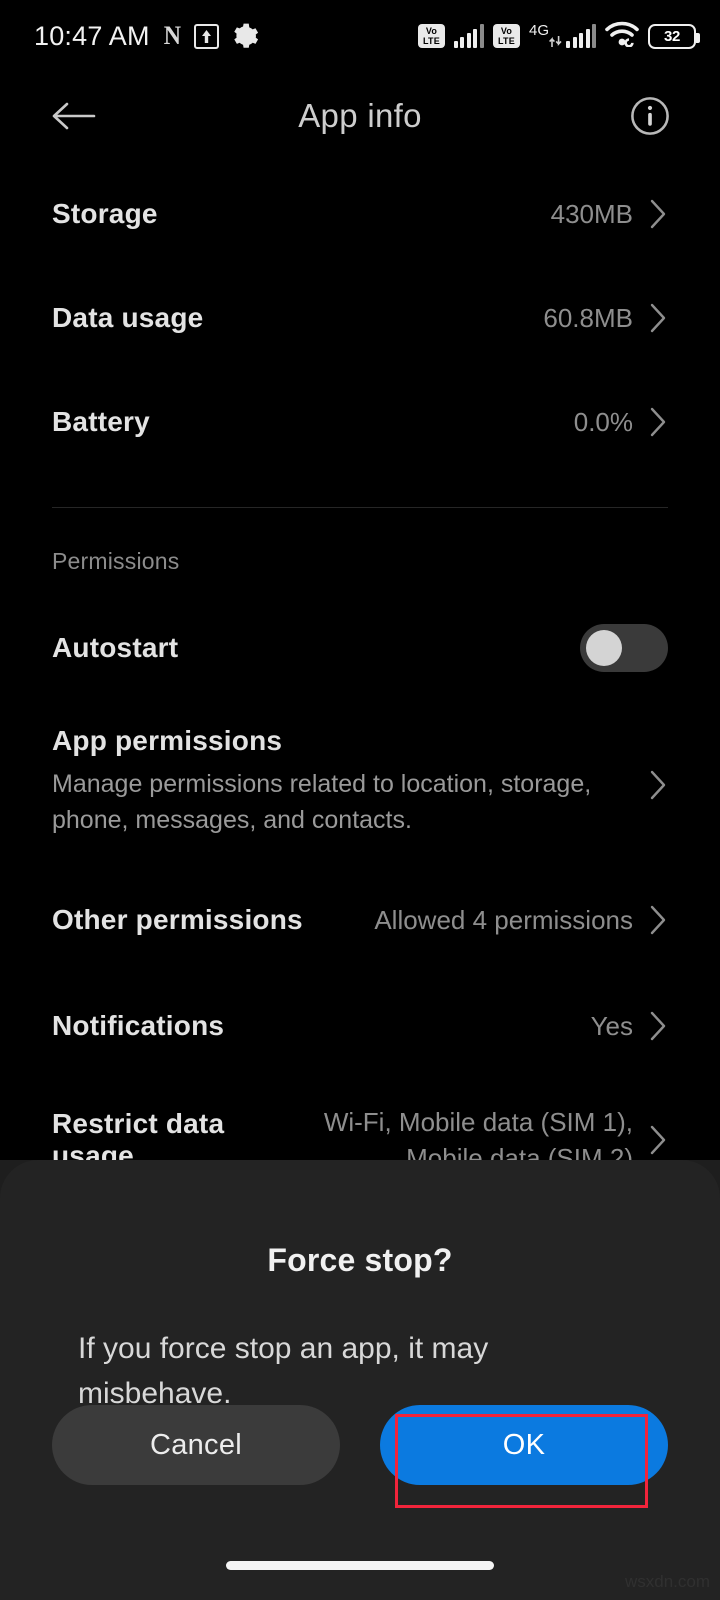 The image size is (720, 1600). Describe the element at coordinates (603, 421) in the screenshot. I see `row-battery-value: 0.0%` at that location.